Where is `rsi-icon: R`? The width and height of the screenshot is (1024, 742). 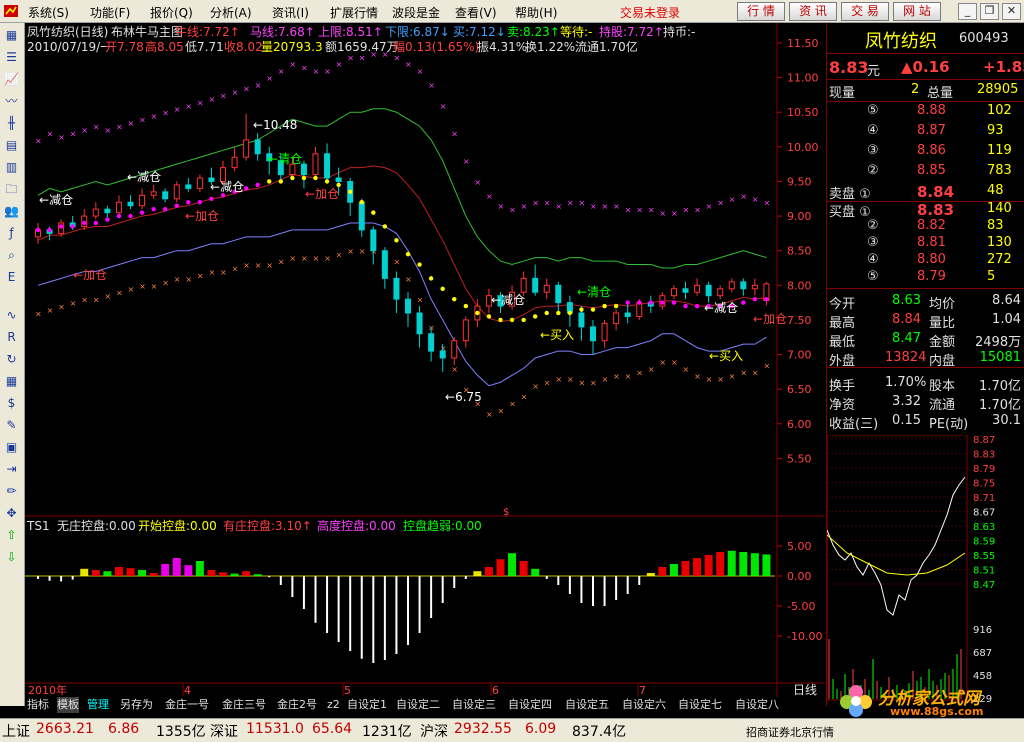 rsi-icon: R is located at coordinates (11, 337).